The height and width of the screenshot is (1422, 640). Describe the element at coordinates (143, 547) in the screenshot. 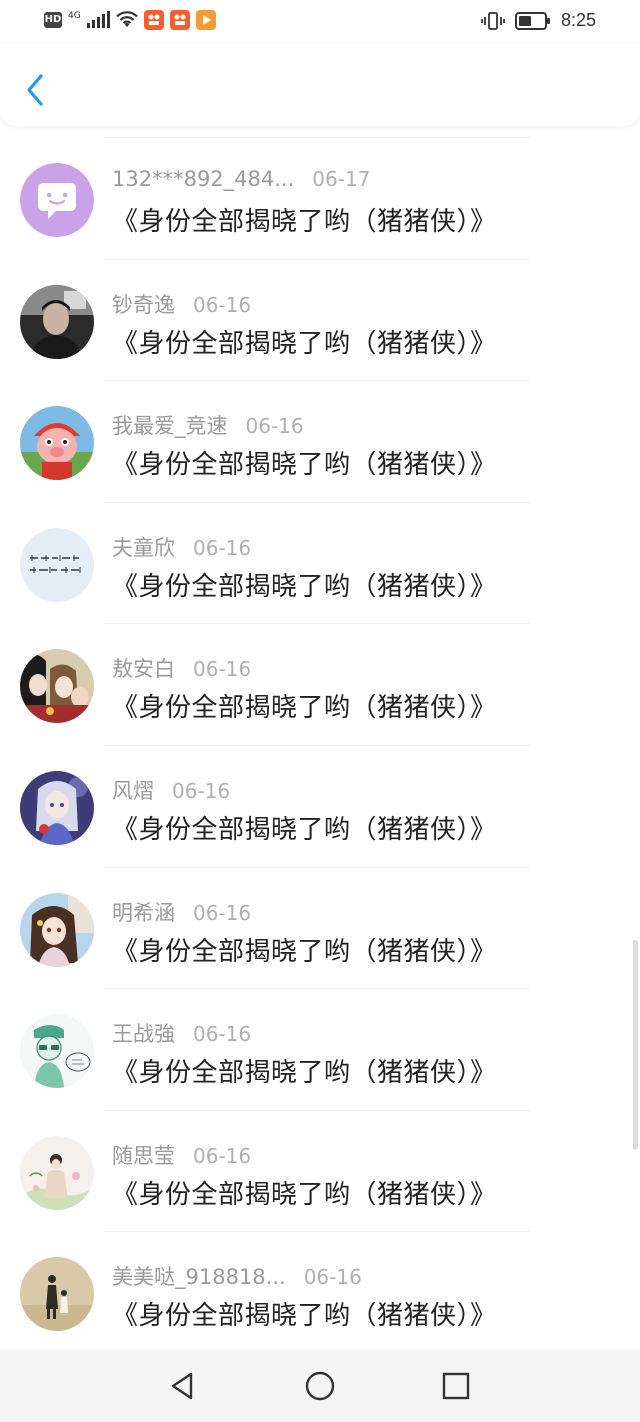

I see `username: 夫童欣` at that location.